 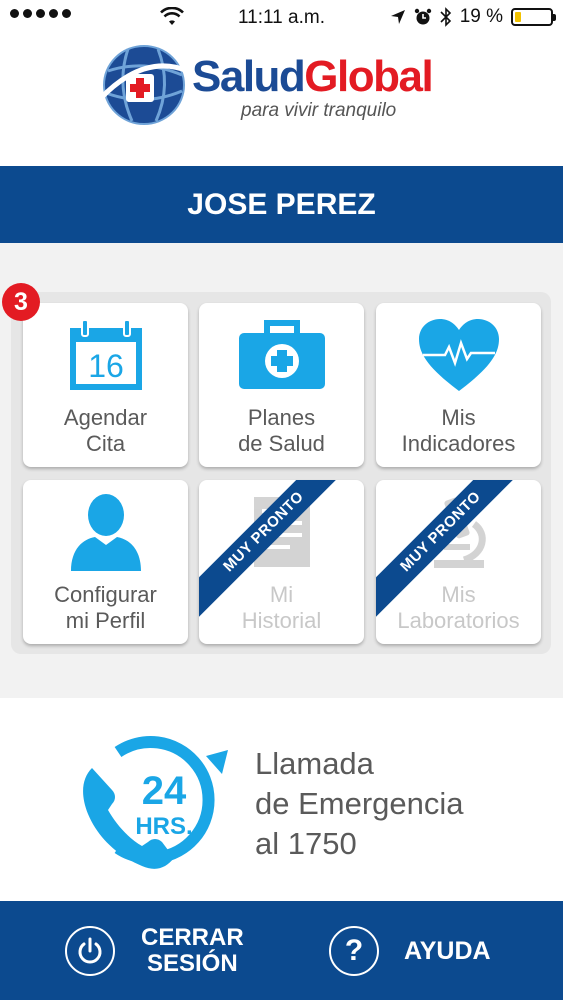 I want to click on logout-button: CERRAR SESIÓN, so click(x=154, y=950).